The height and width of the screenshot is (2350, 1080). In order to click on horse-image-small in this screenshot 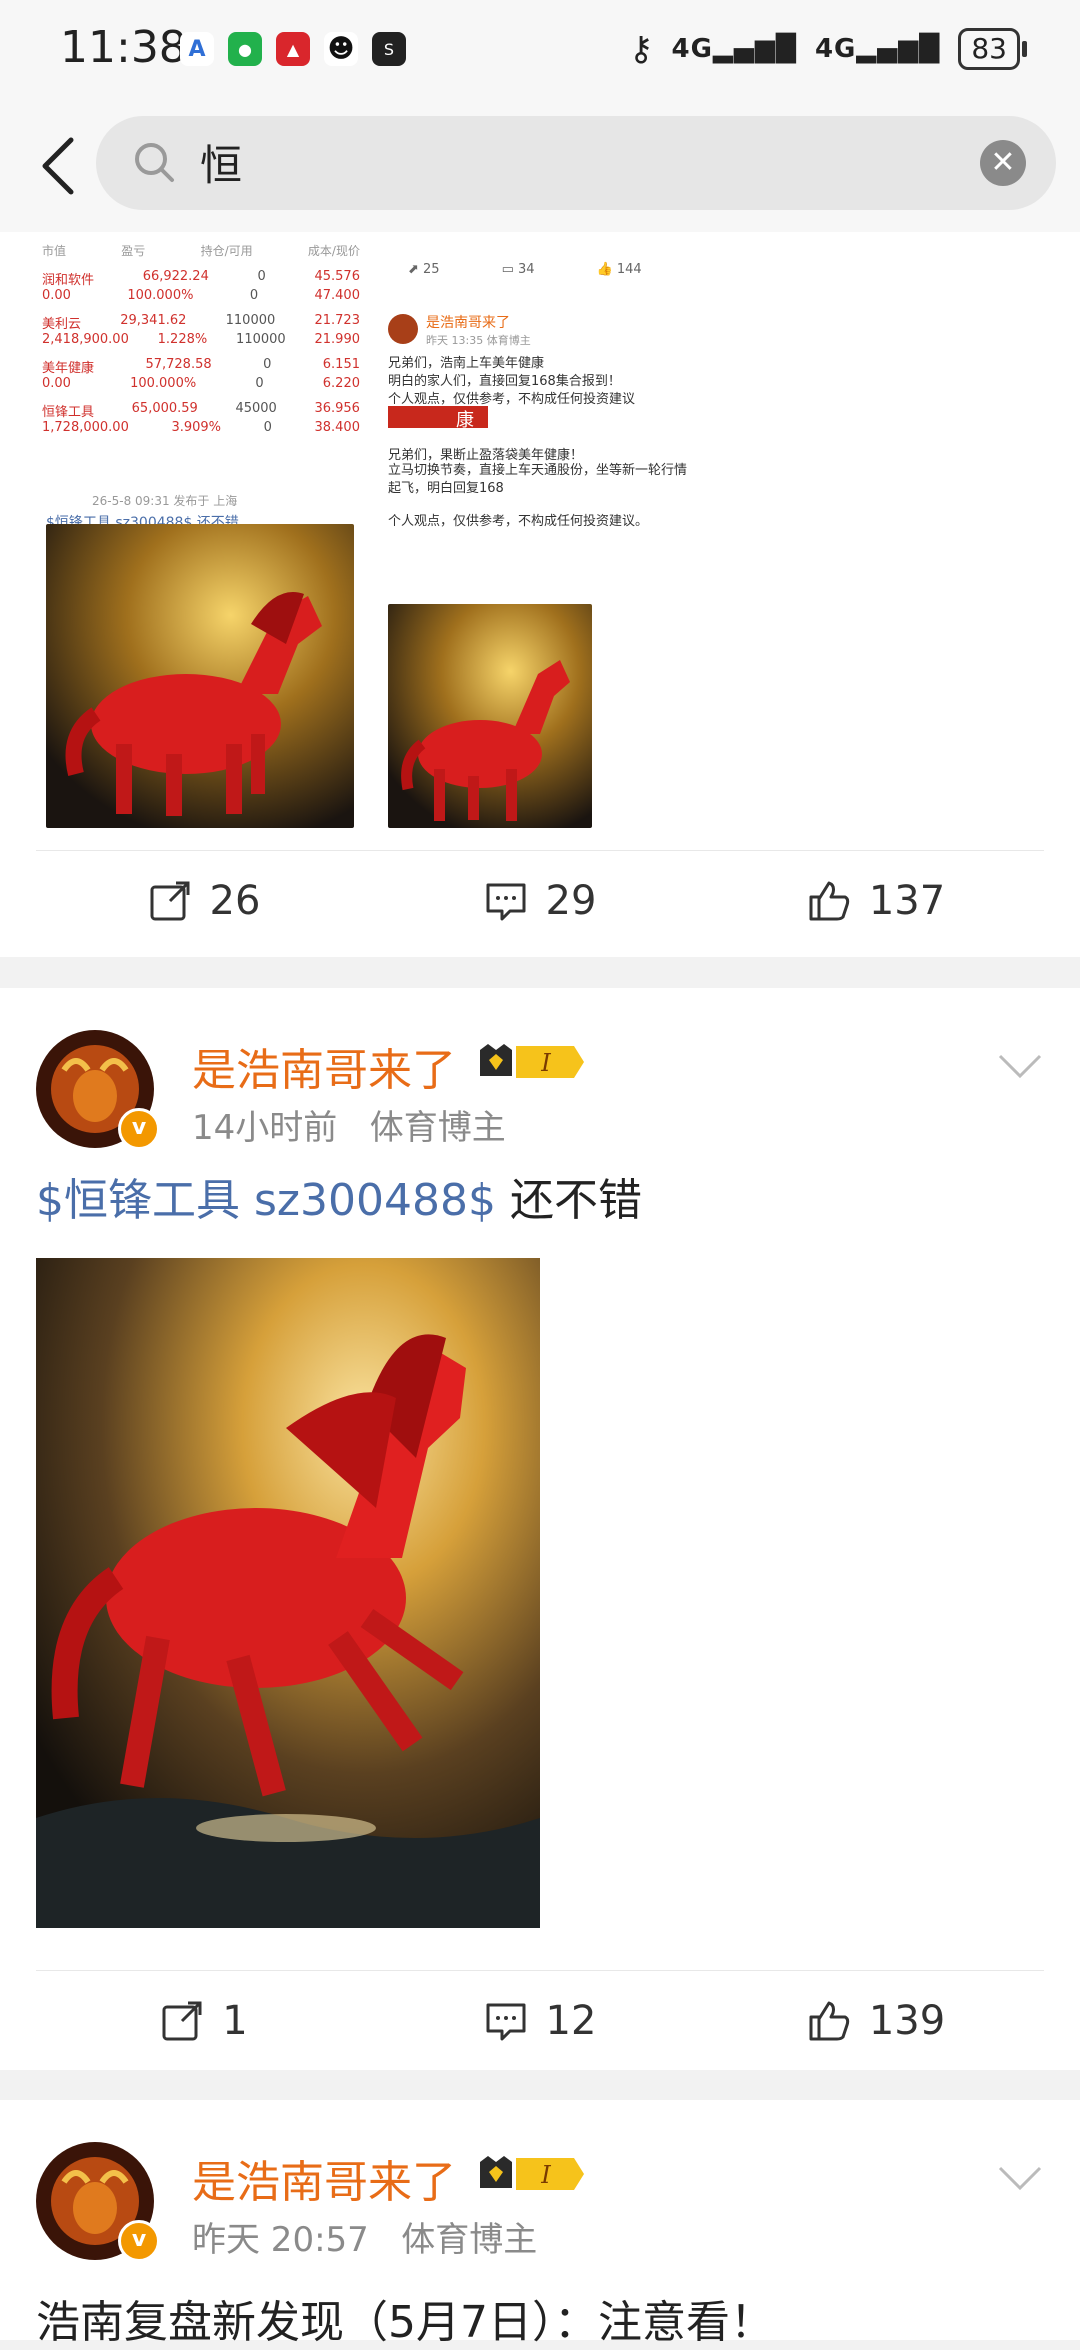, I will do `click(490, 716)`.